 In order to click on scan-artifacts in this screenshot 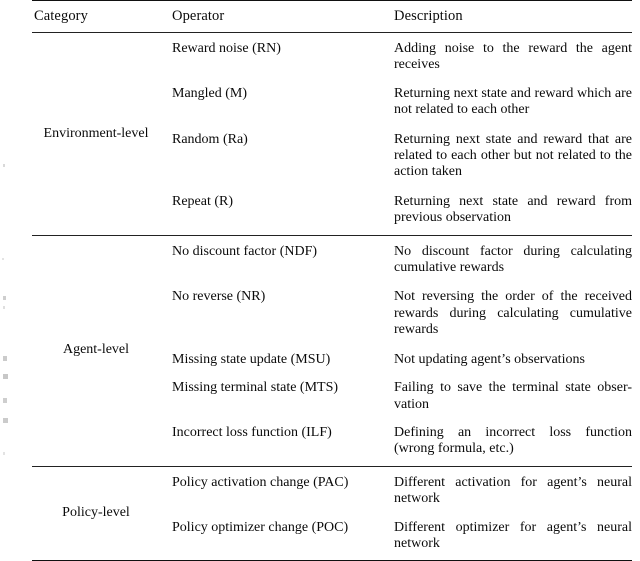, I will do `click(7, 256)`.